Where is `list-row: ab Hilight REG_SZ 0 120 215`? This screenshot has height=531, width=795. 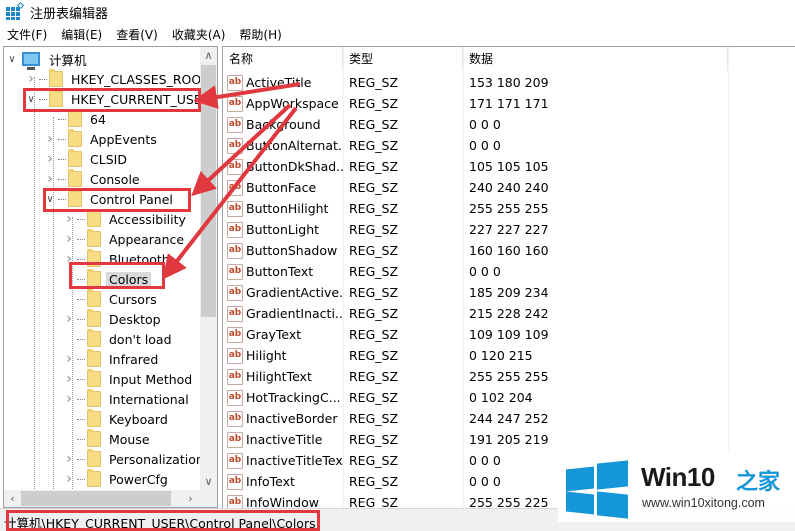 list-row: ab Hilight REG_SZ 0 120 215 is located at coordinates (475, 355).